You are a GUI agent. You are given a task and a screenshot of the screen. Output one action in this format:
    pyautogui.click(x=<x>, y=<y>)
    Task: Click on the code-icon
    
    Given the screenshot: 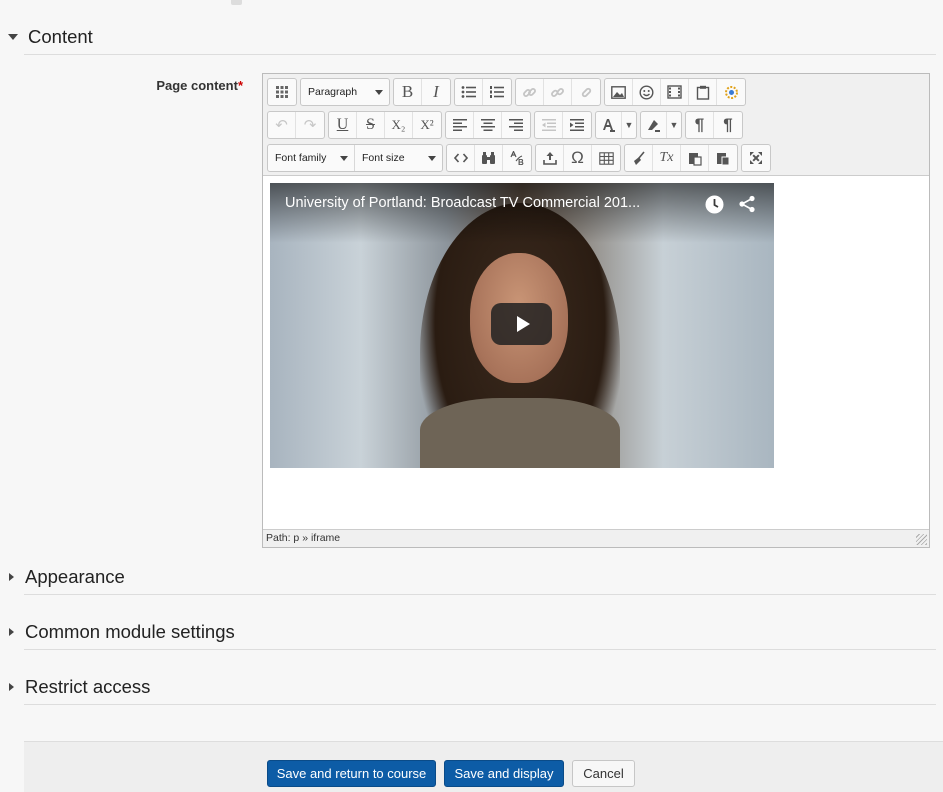 What is the action you would take?
    pyautogui.click(x=461, y=158)
    